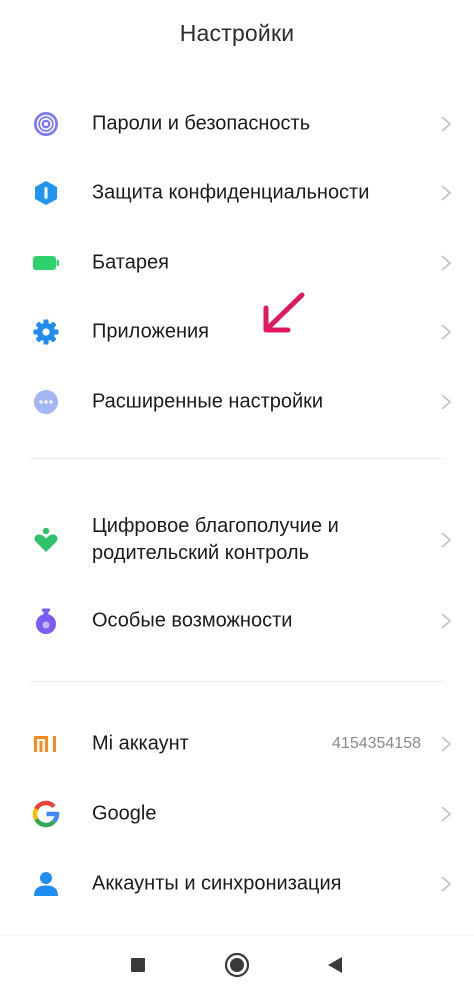 The height and width of the screenshot is (994, 474). What do you see at coordinates (237, 263) in the screenshot?
I see `settings-item-battery: Батарея` at bounding box center [237, 263].